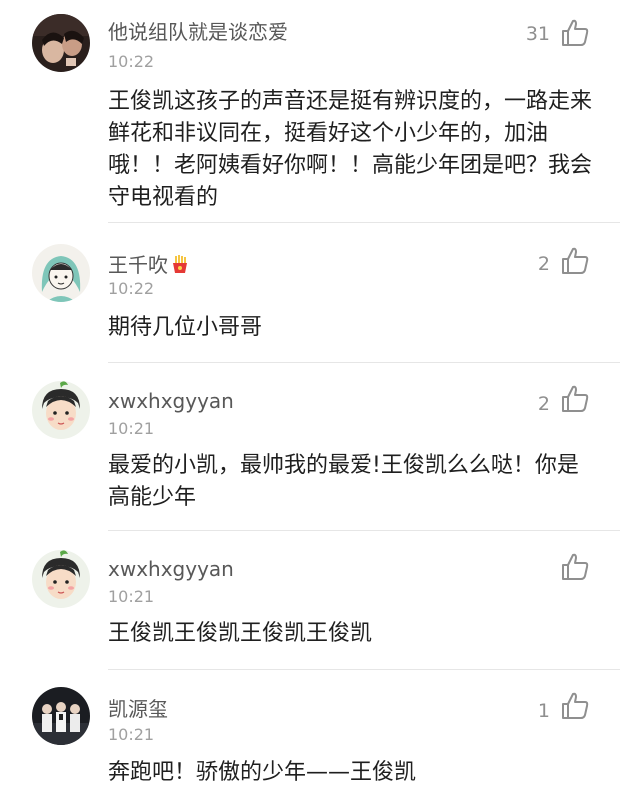 This screenshot has height=800, width=620. What do you see at coordinates (543, 711) in the screenshot?
I see `like-count: 1` at bounding box center [543, 711].